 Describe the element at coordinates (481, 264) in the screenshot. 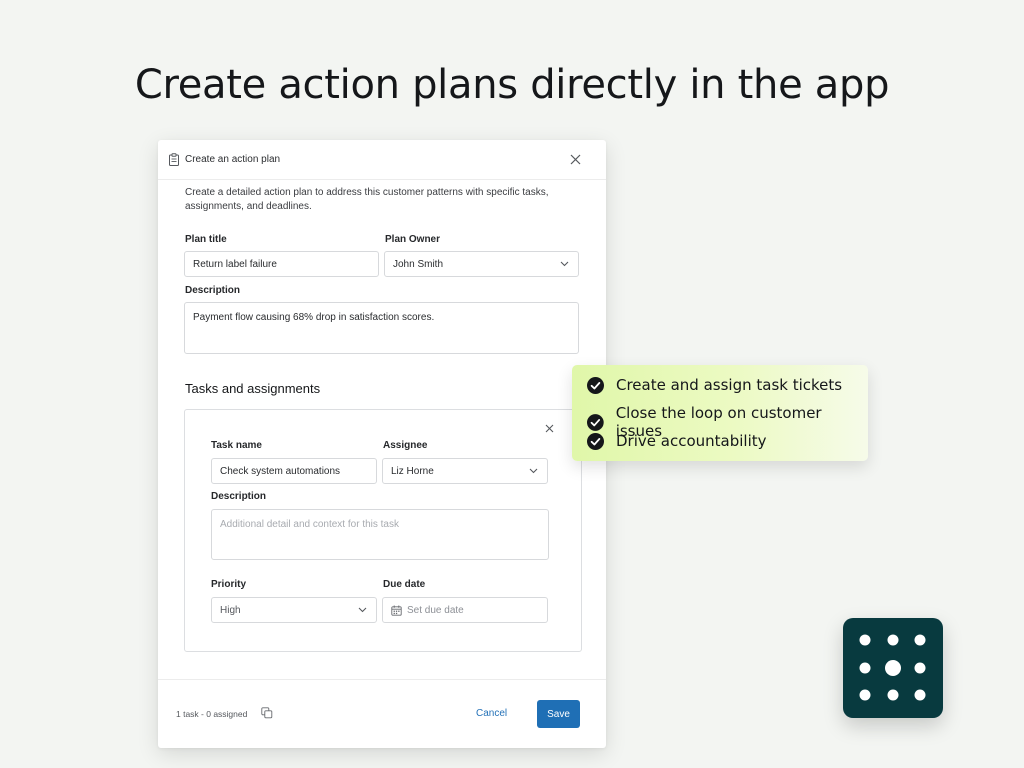

I see `plan-owner-select: John Smith` at that location.